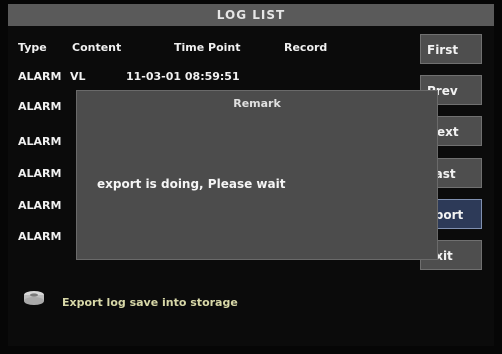  I want to click on column-header-type: Type, so click(32, 47).